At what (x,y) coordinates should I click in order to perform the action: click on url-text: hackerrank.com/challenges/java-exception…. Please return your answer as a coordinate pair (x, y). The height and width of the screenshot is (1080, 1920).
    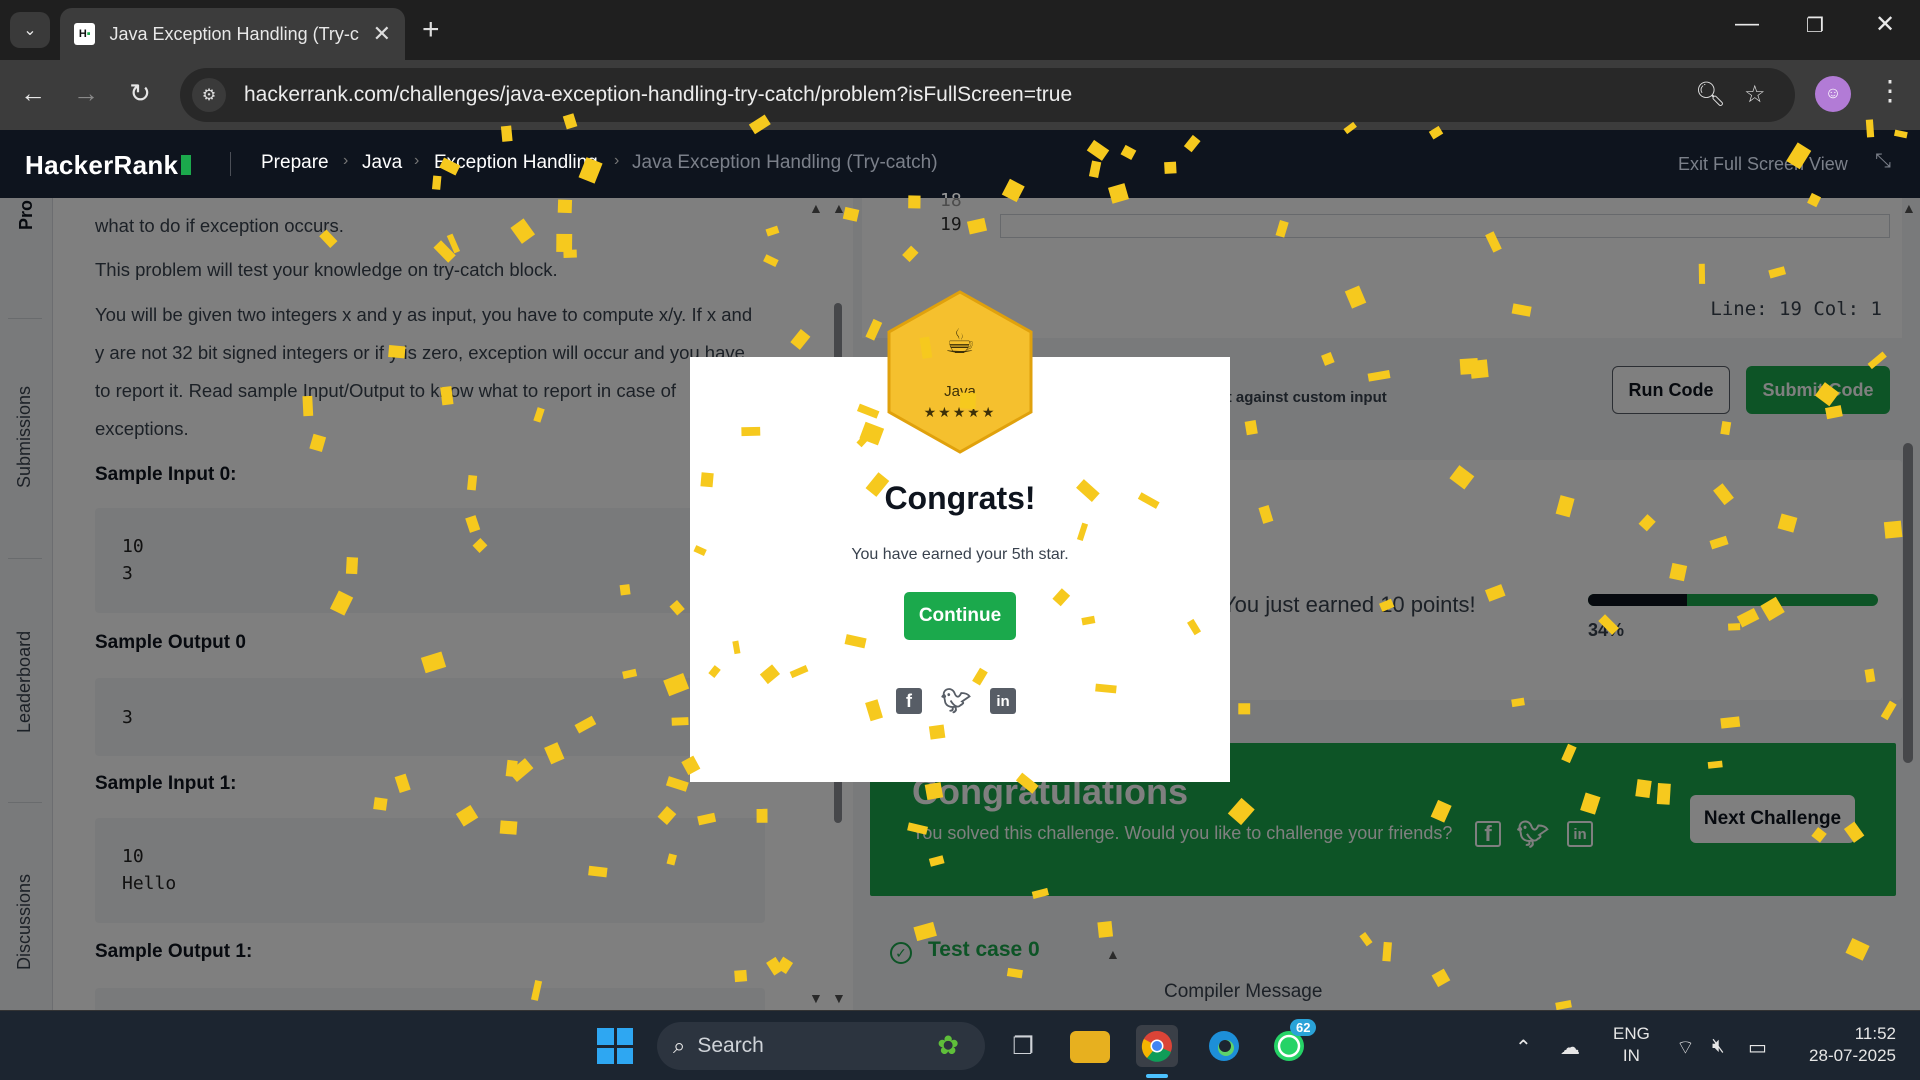
    Looking at the image, I should click on (658, 95).